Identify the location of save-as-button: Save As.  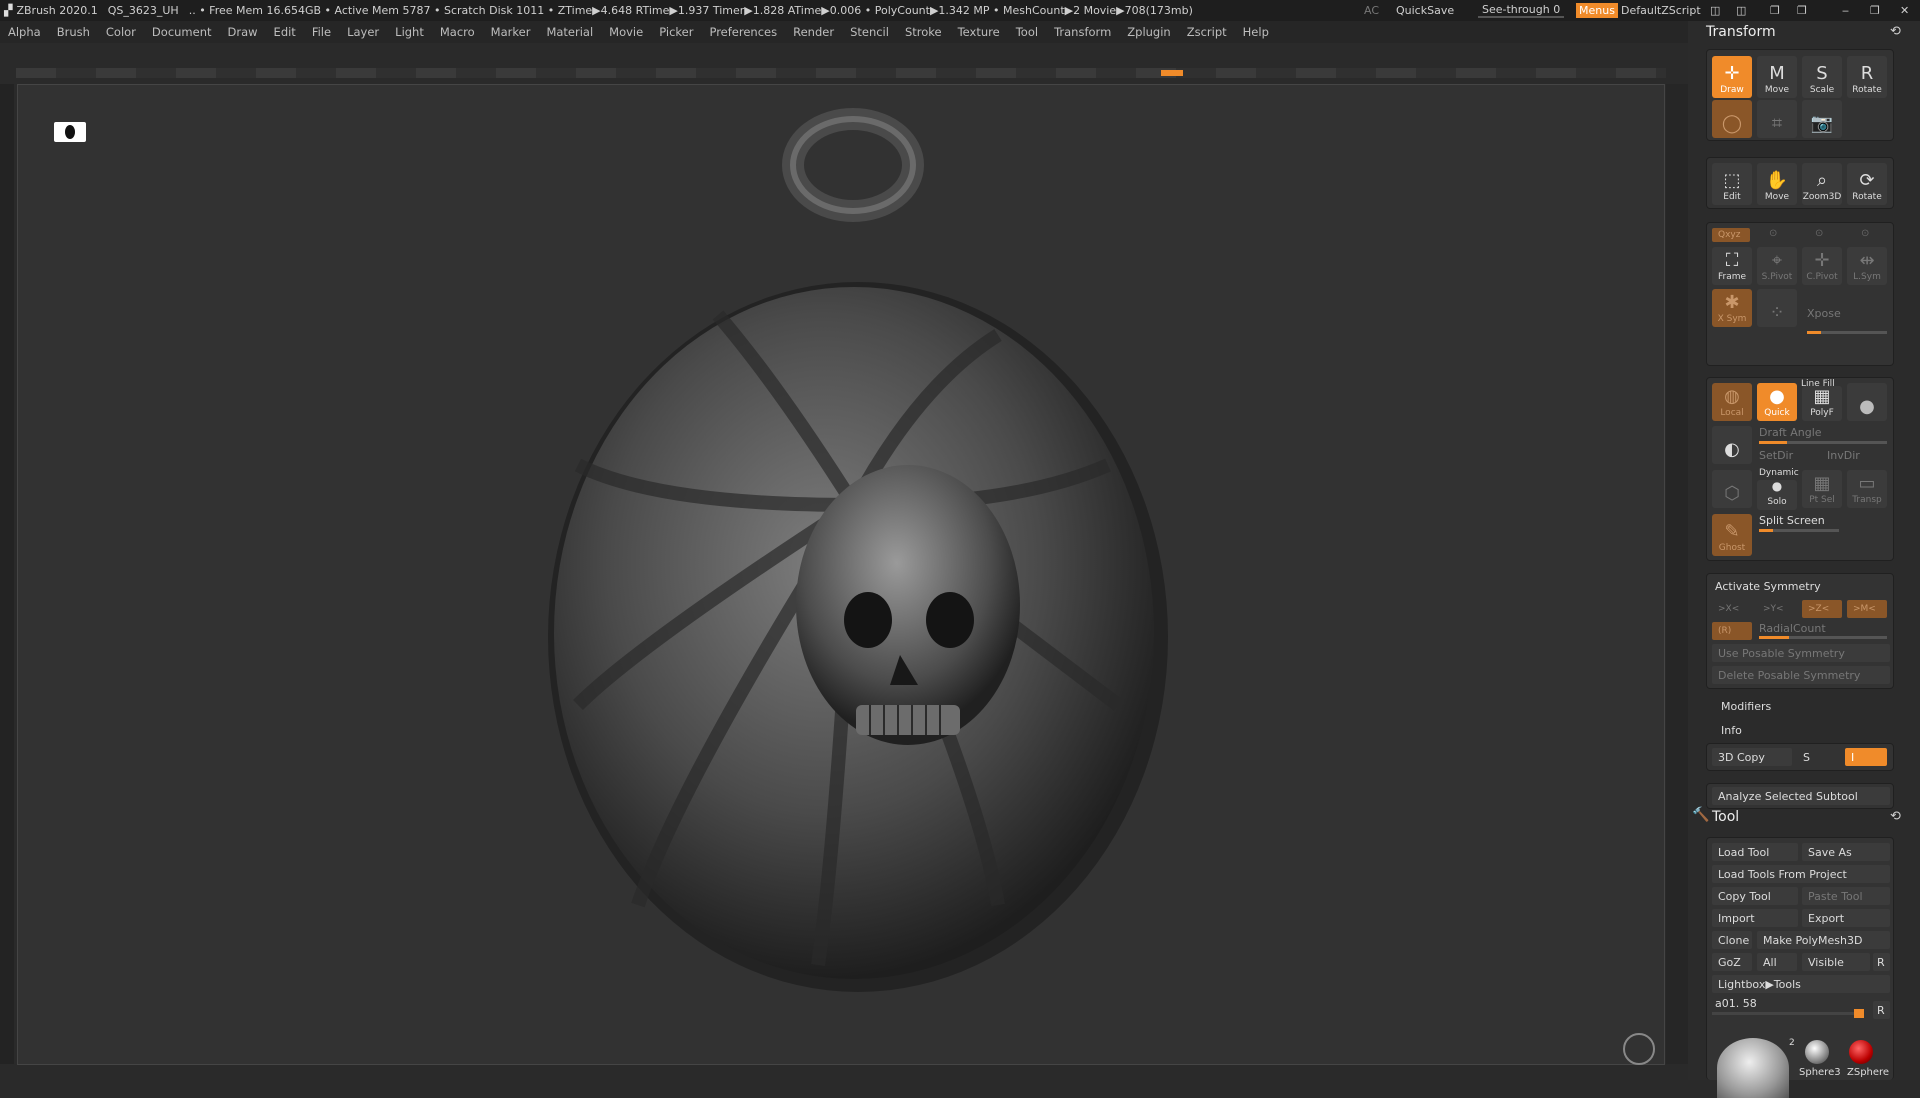
(1846, 852).